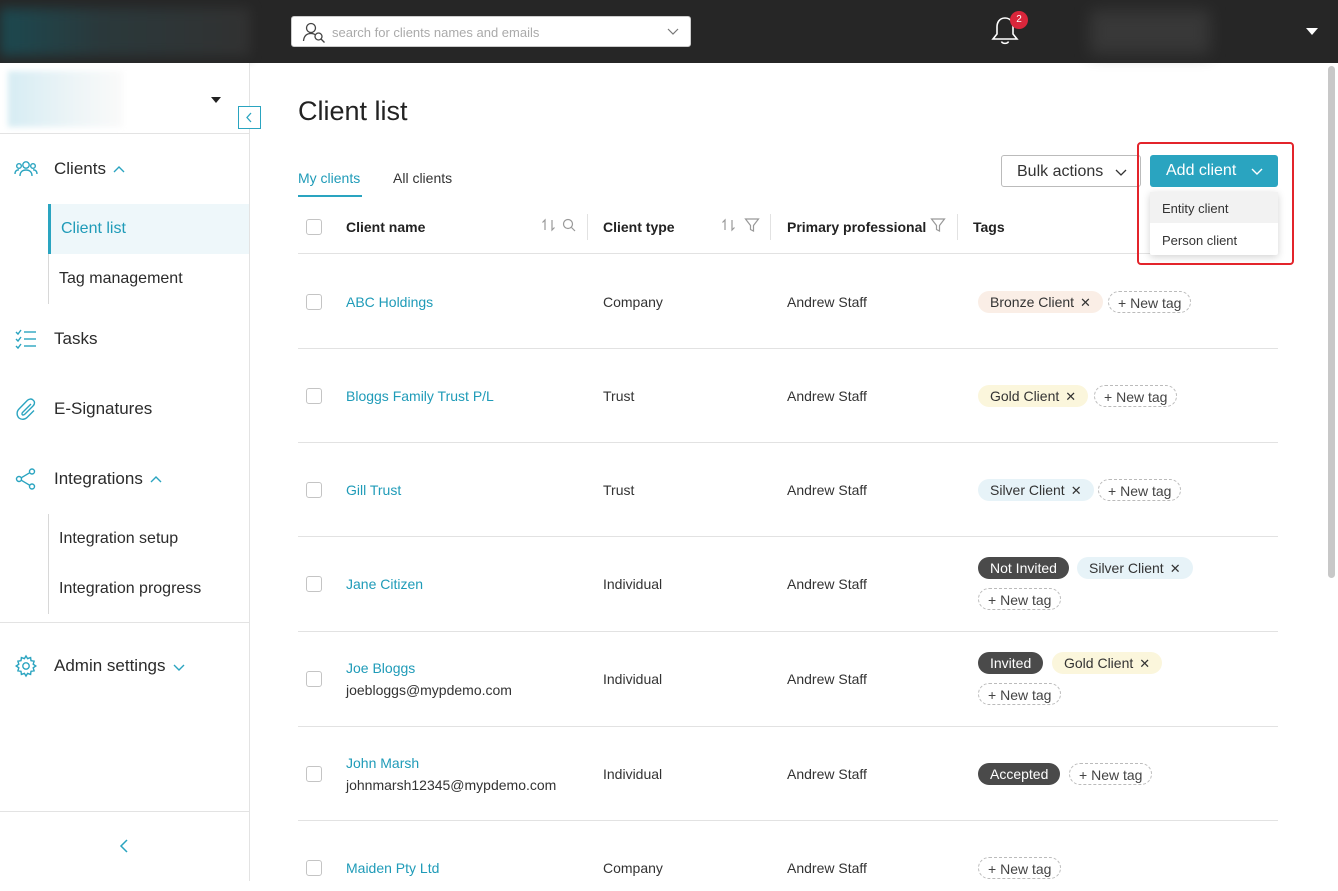 Image resolution: width=1338 pixels, height=891 pixels. Describe the element at coordinates (124, 339) in the screenshot. I see `sidebar-item-tasks: Tasks` at that location.